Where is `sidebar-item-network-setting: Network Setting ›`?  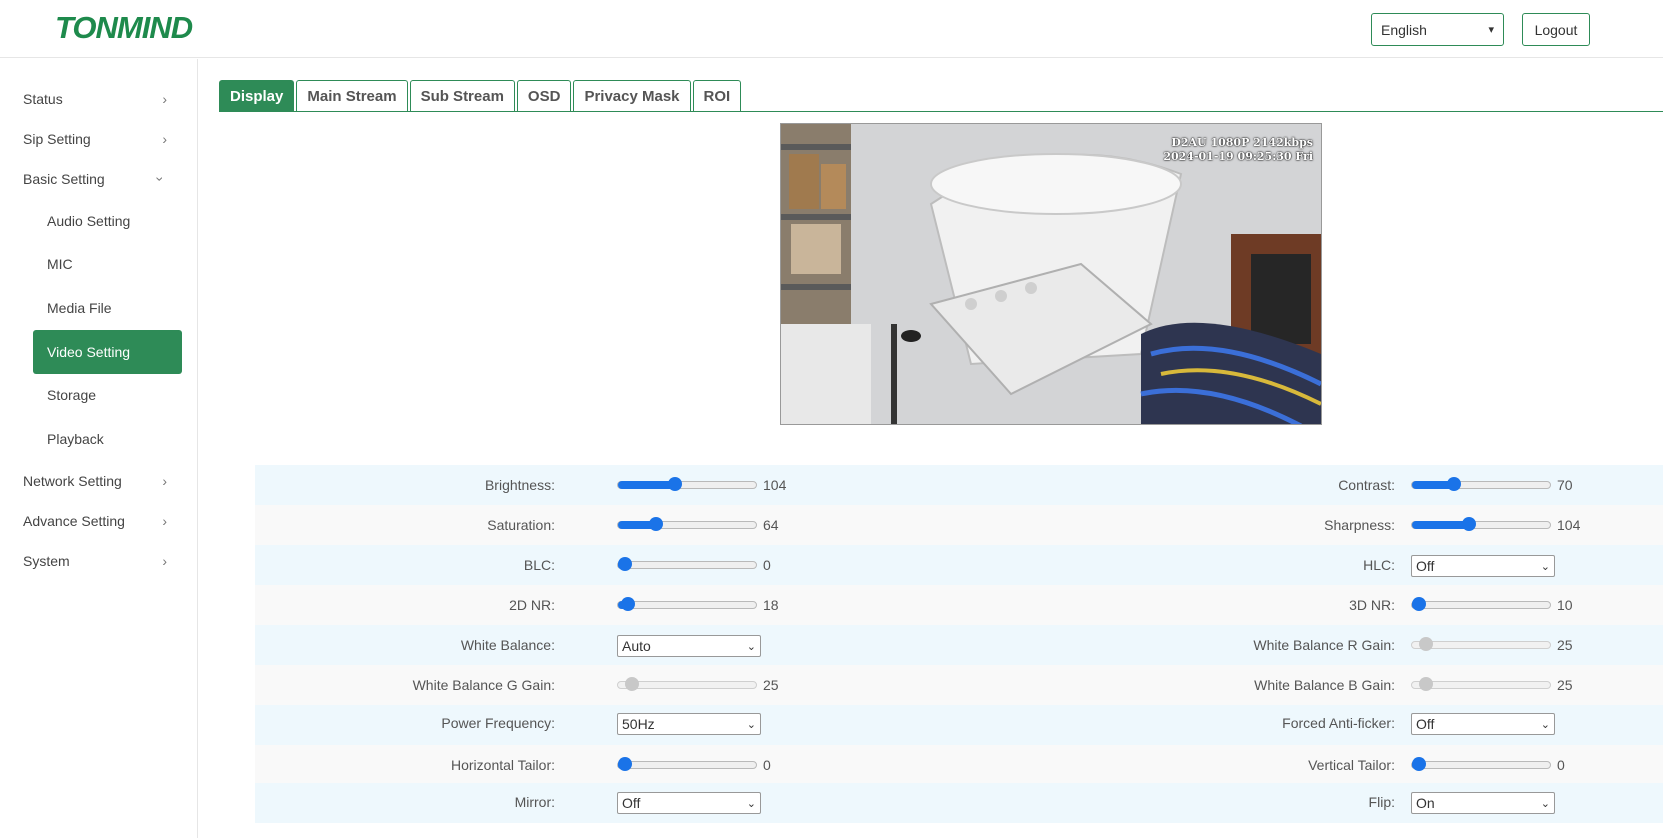 sidebar-item-network-setting: Network Setting › is located at coordinates (98, 481).